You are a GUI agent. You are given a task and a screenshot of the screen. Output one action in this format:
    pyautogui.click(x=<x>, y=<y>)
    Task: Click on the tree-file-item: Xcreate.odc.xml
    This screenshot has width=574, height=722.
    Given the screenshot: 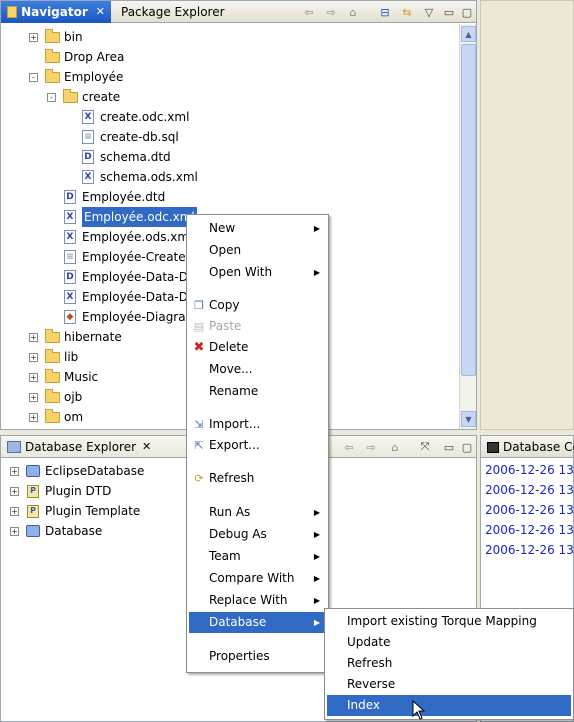 What is the action you would take?
    pyautogui.click(x=127, y=117)
    